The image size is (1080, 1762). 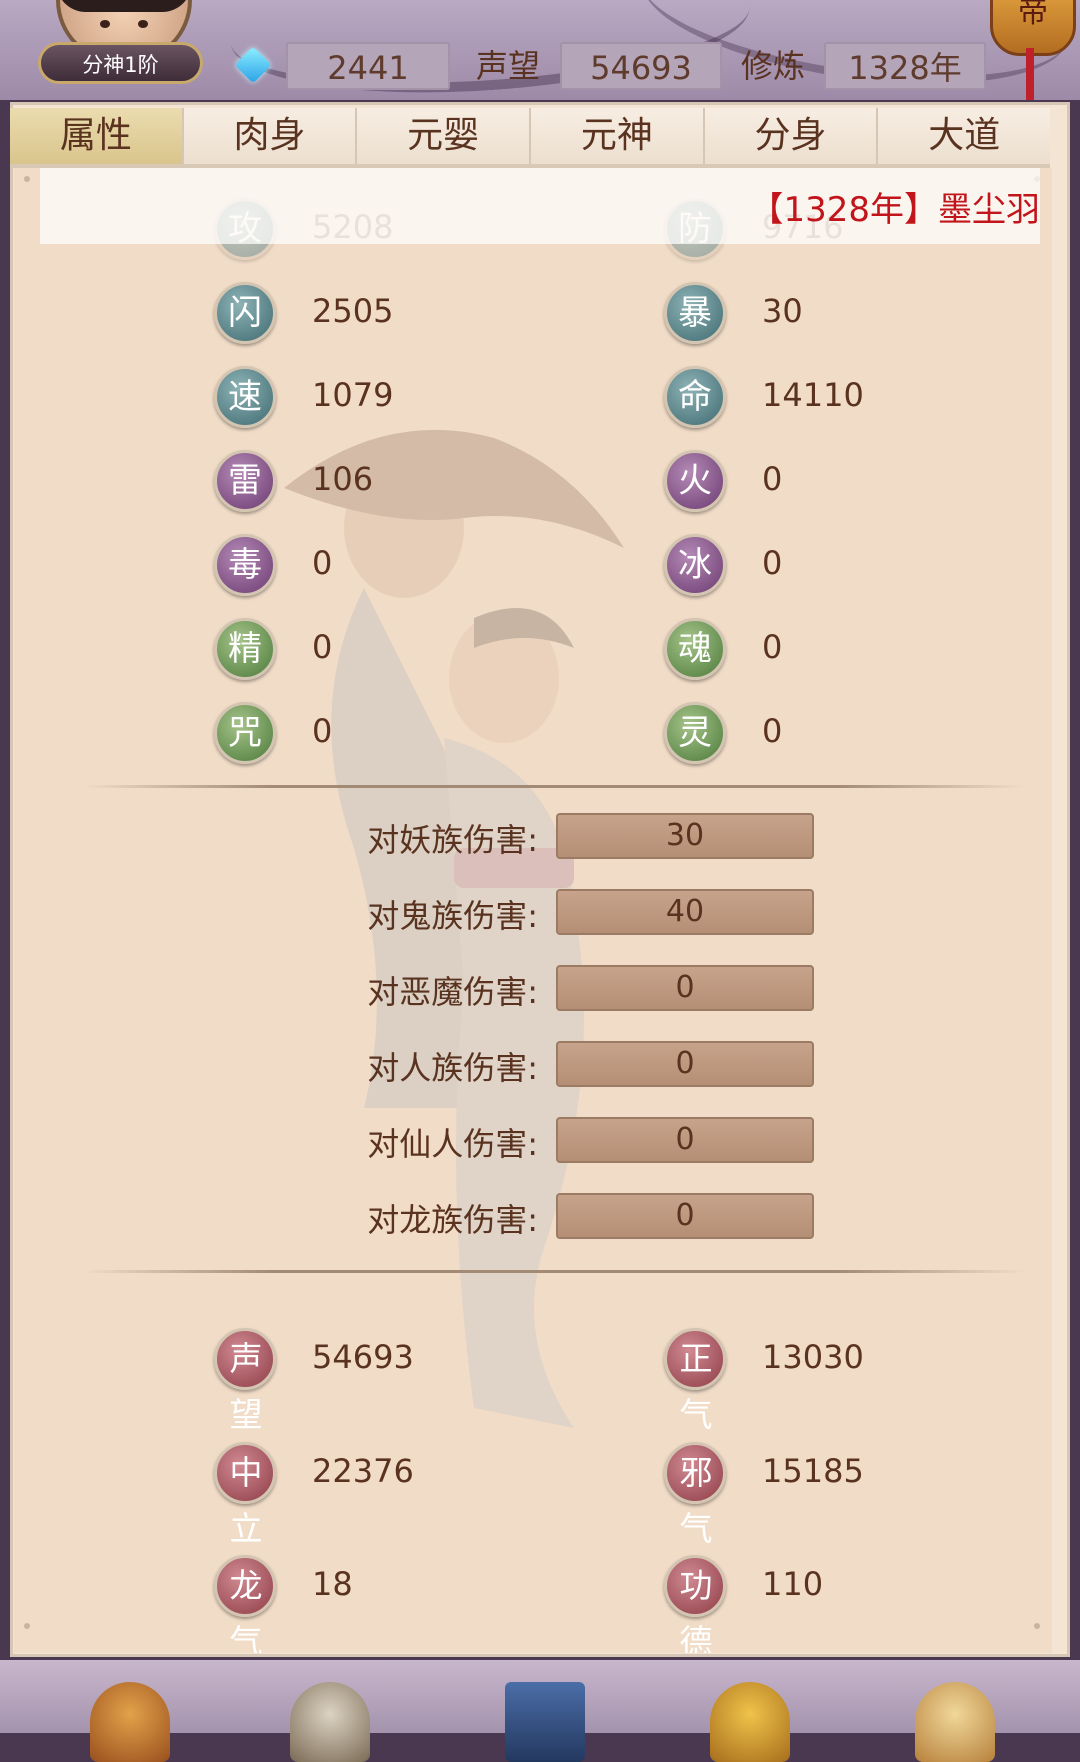 I want to click on dodge-icon: 闪, so click(x=245, y=313).